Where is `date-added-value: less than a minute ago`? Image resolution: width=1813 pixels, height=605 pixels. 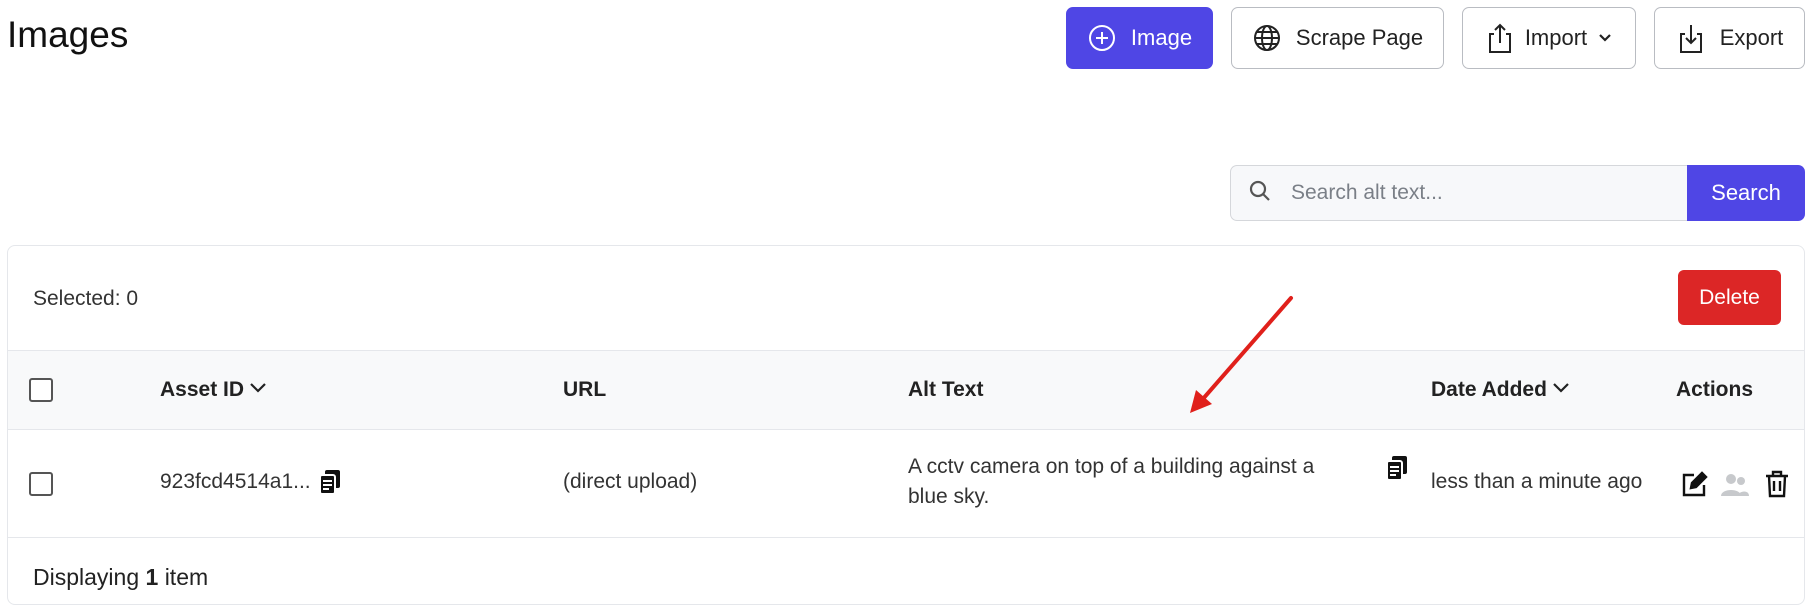 date-added-value: less than a minute ago is located at coordinates (1537, 481).